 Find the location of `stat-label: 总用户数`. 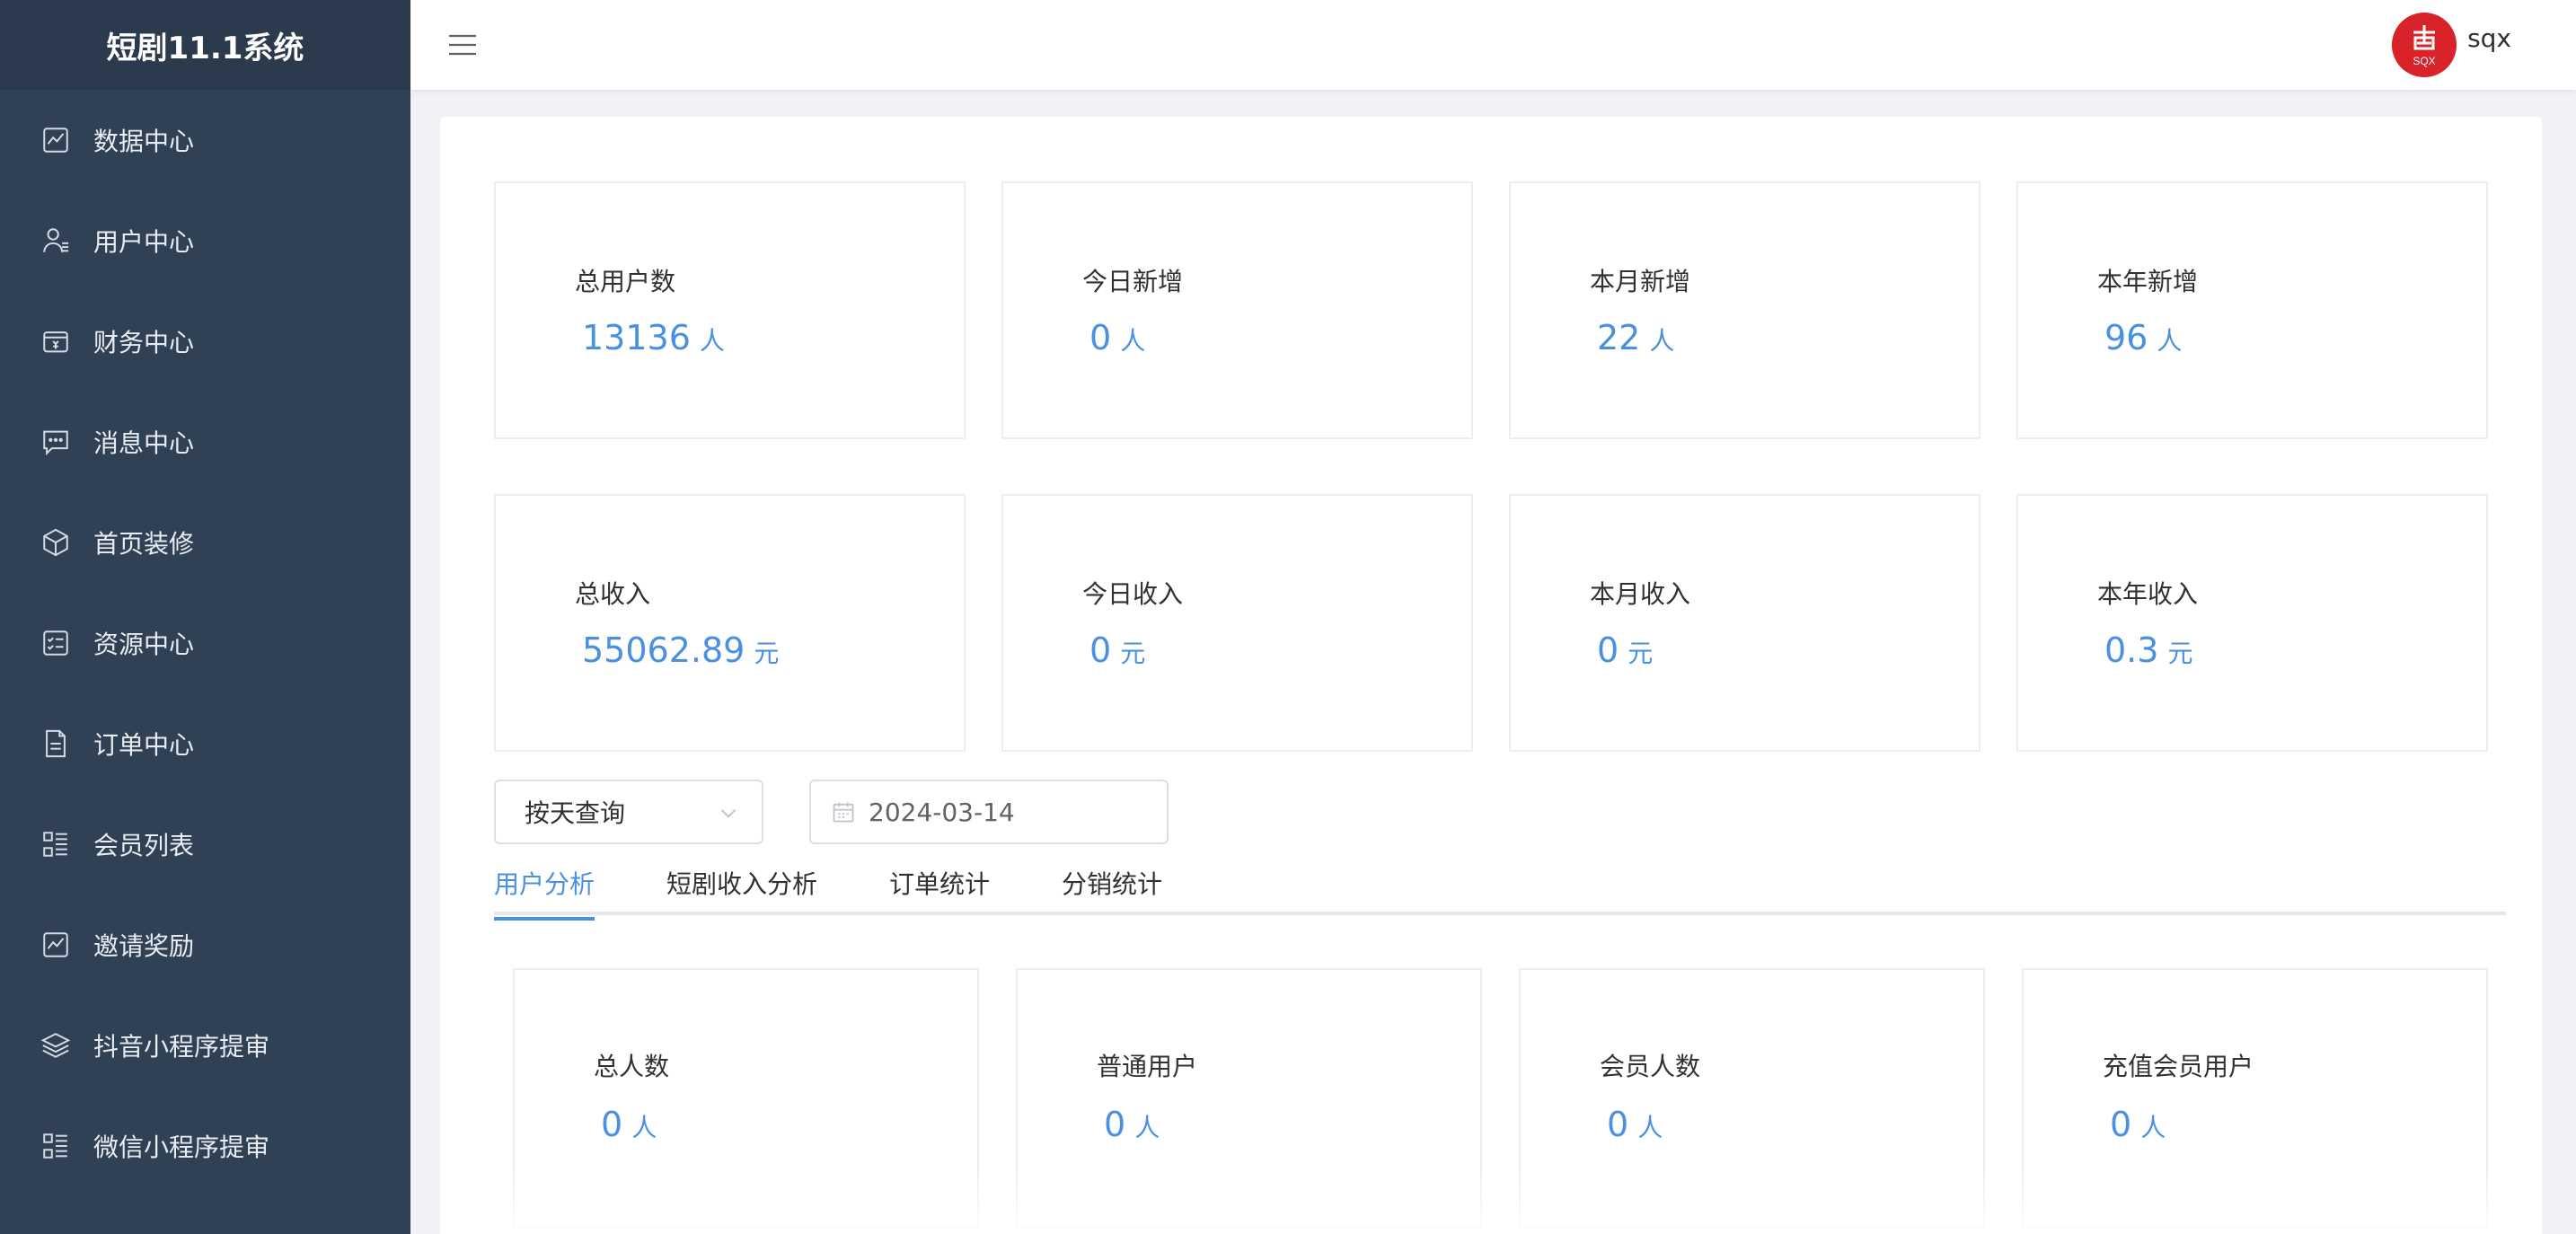

stat-label: 总用户数 is located at coordinates (625, 281).